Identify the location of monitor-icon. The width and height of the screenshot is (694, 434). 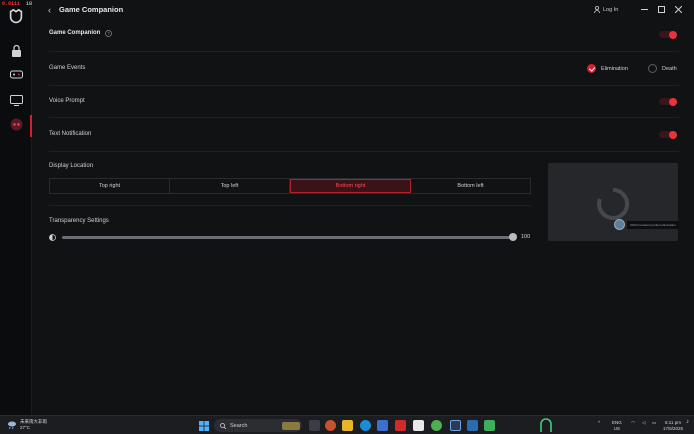
(16, 100).